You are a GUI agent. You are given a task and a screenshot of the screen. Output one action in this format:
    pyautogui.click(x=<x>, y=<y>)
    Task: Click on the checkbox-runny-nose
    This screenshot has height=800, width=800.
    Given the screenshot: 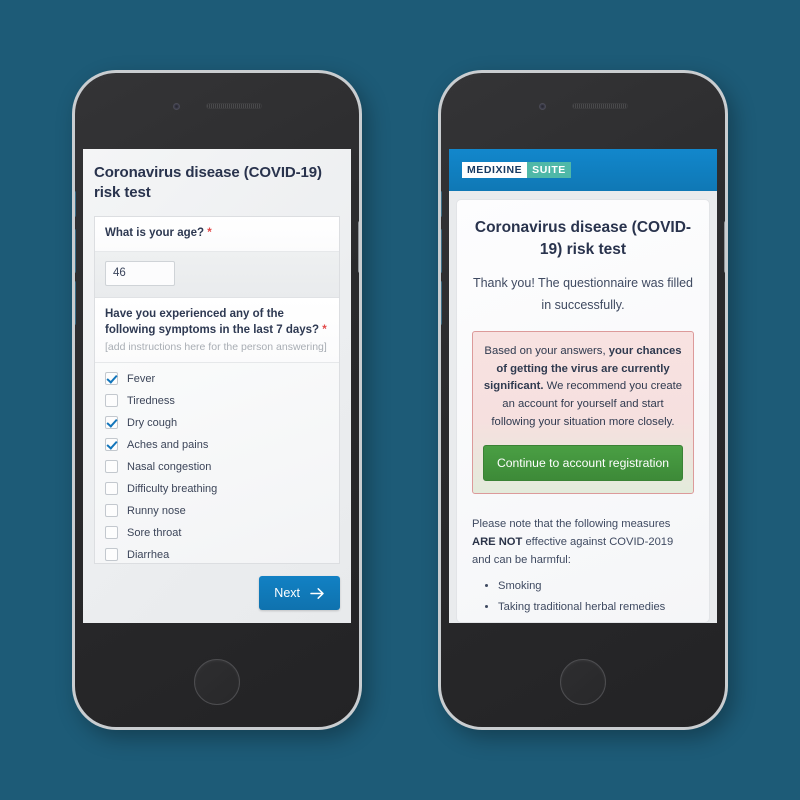 What is the action you would take?
    pyautogui.click(x=111, y=511)
    